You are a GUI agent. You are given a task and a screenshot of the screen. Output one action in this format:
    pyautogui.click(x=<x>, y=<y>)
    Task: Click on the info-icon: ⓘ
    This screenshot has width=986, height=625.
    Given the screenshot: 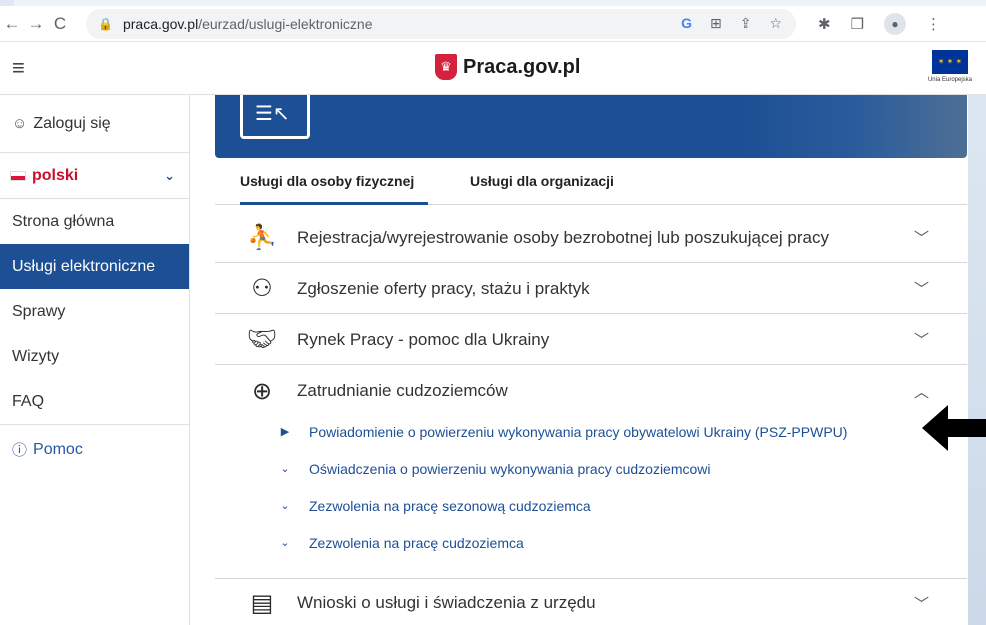 What is the action you would take?
    pyautogui.click(x=20, y=450)
    